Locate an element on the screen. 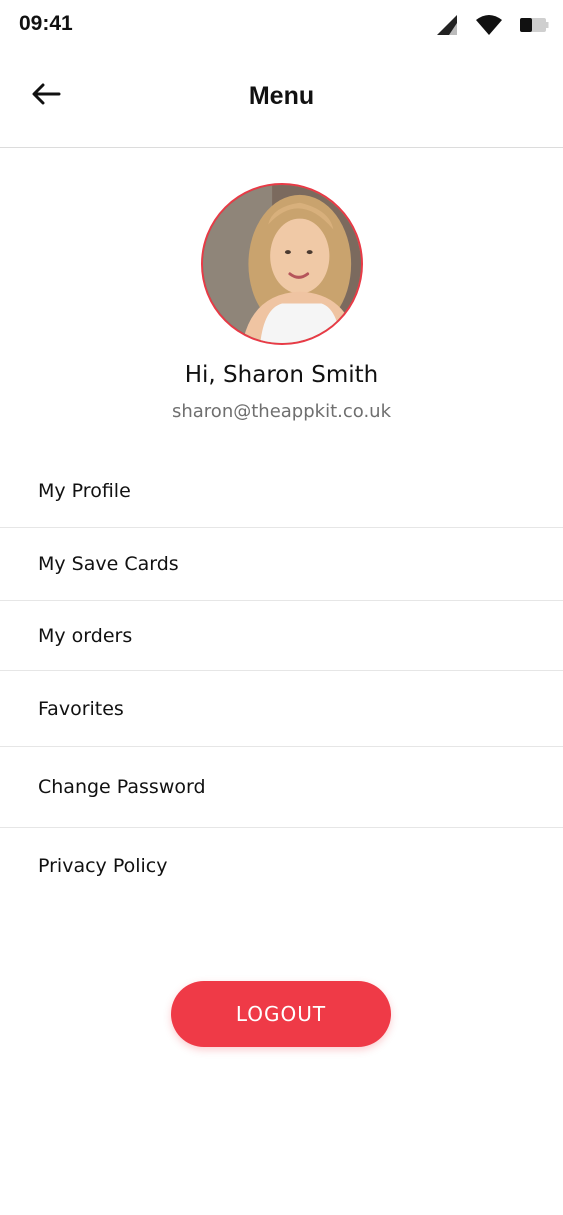 This screenshot has width=563, height=1215. battery-icon is located at coordinates (534, 25).